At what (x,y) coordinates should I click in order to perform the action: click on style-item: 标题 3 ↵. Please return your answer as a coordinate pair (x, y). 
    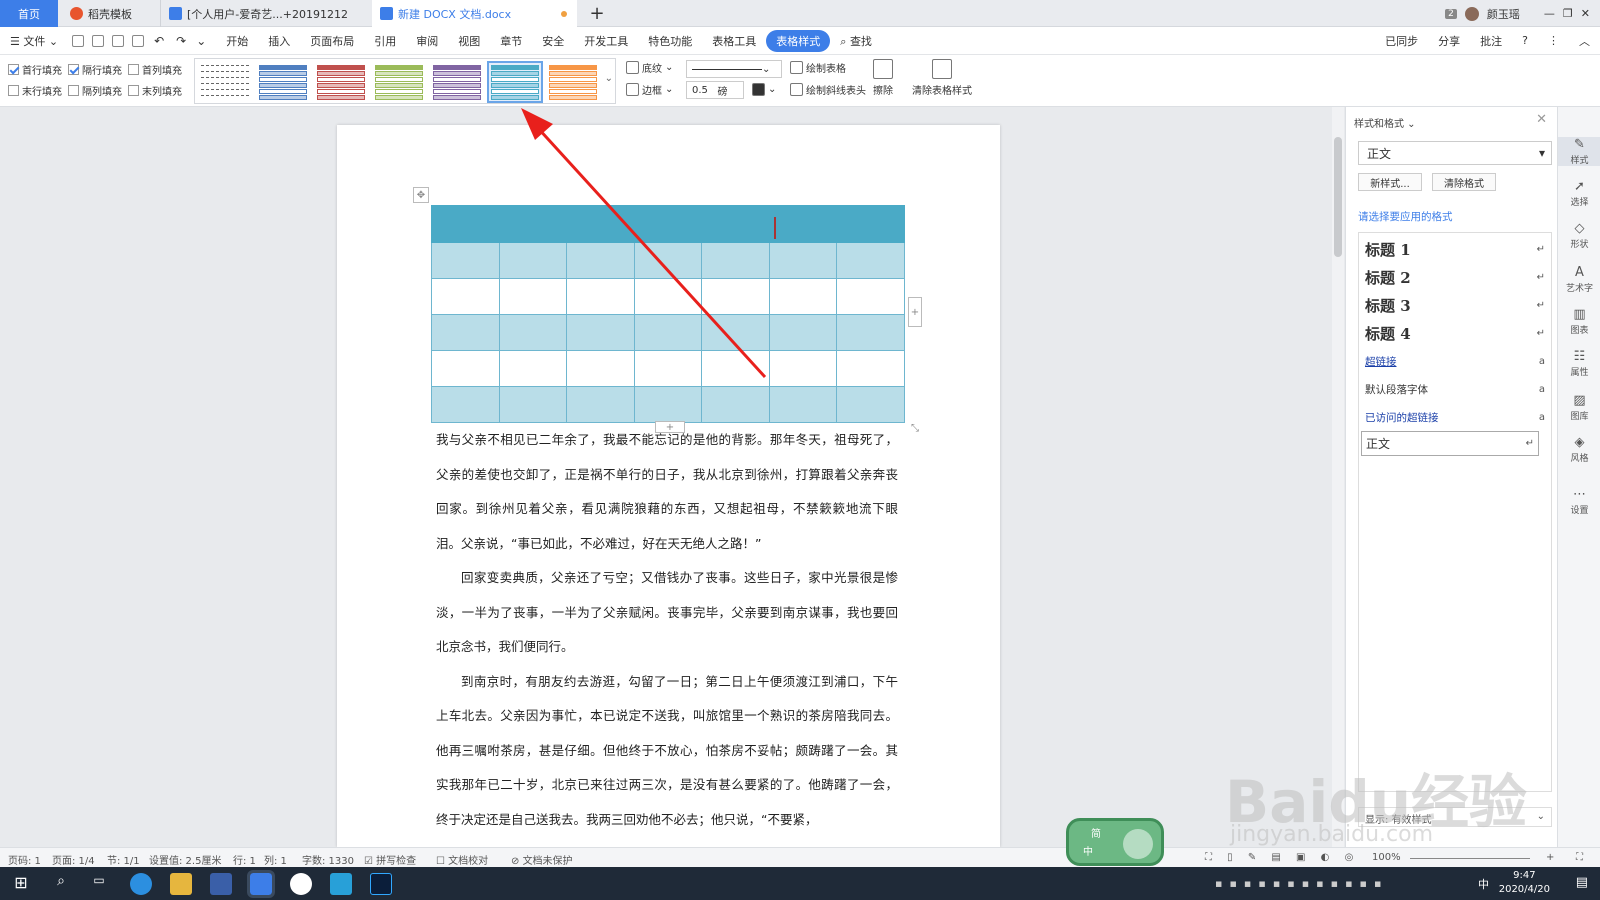
    Looking at the image, I should click on (1455, 305).